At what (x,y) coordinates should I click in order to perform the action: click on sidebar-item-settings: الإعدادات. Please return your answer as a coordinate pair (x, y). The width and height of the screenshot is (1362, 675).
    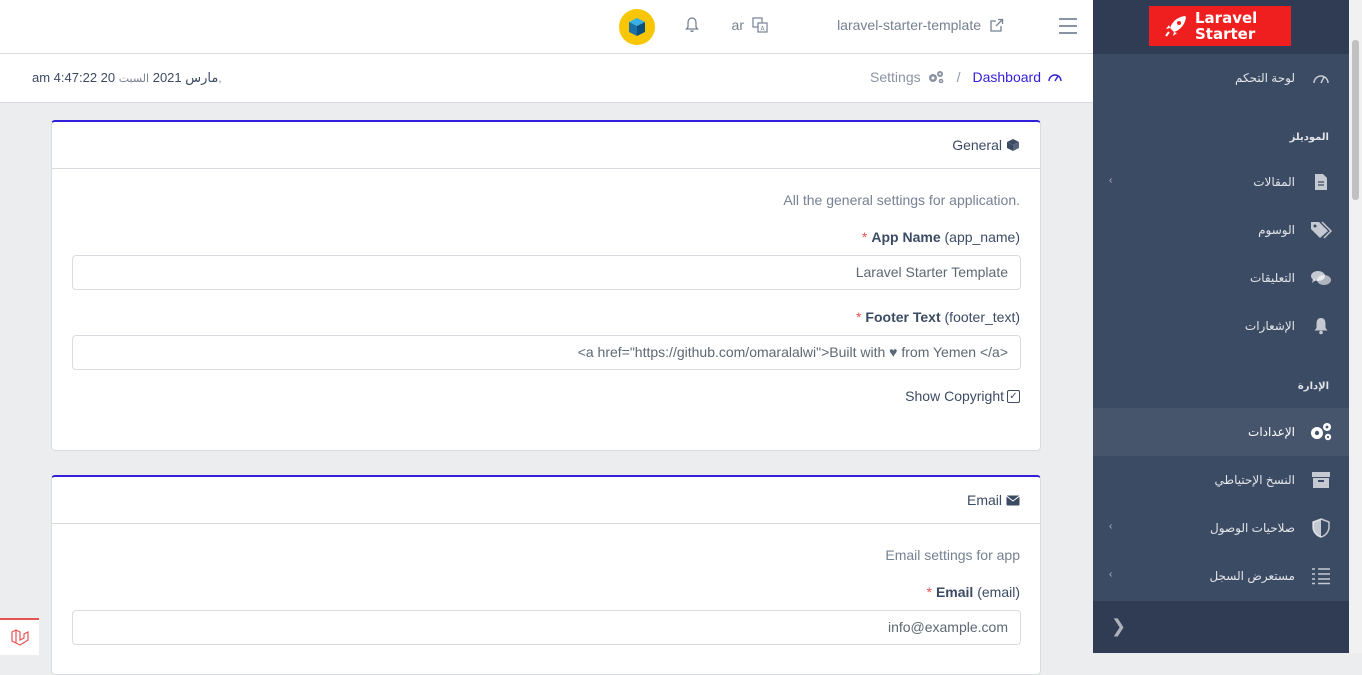
    Looking at the image, I should click on (1221, 432).